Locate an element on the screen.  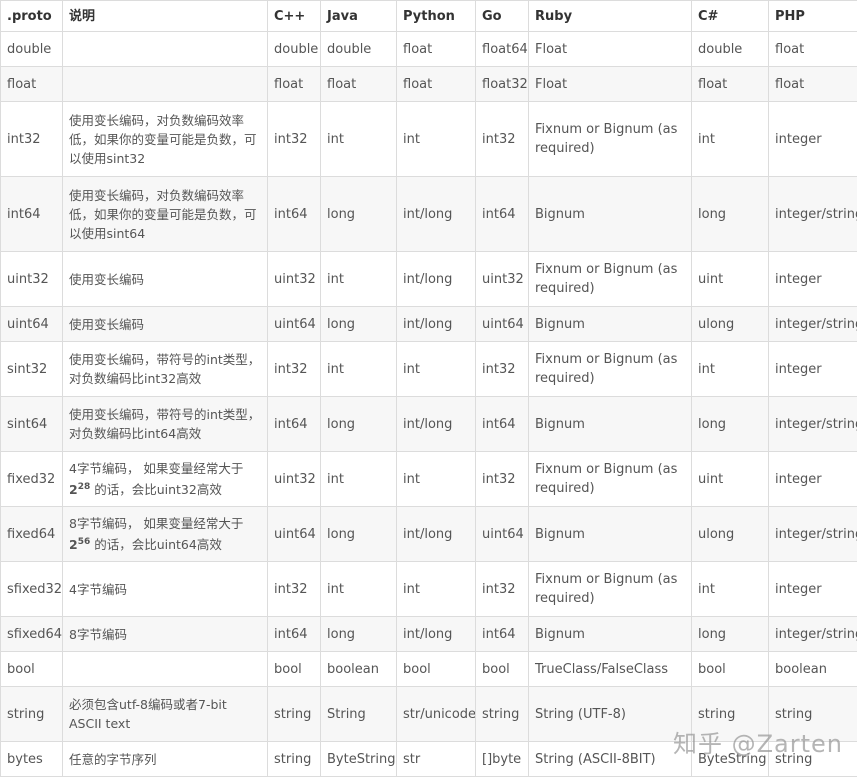
cell-csharp: long is located at coordinates (730, 634).